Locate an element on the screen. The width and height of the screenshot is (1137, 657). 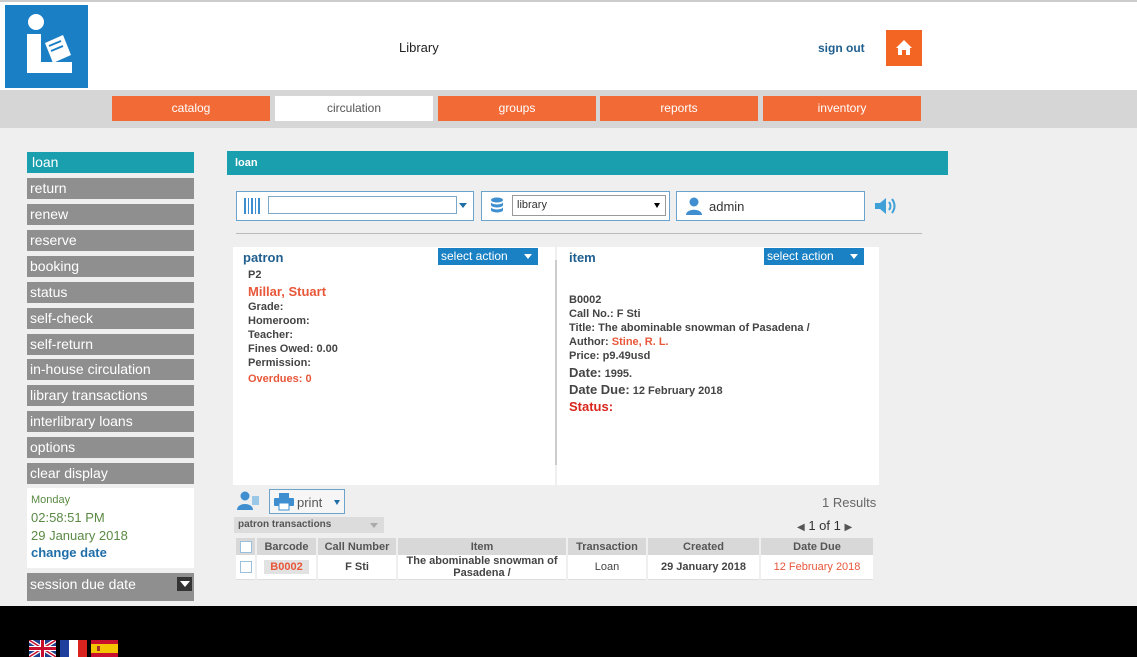
current-date: 29 January 2018 is located at coordinates (79, 535).